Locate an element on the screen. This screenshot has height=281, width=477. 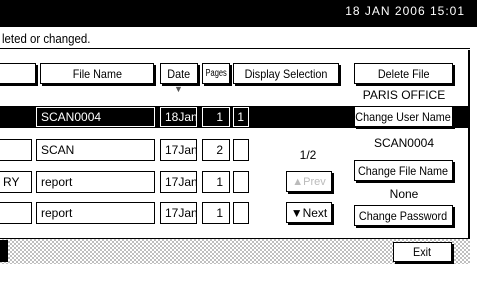
change-file-name-button: Change File Name is located at coordinates (403, 170).